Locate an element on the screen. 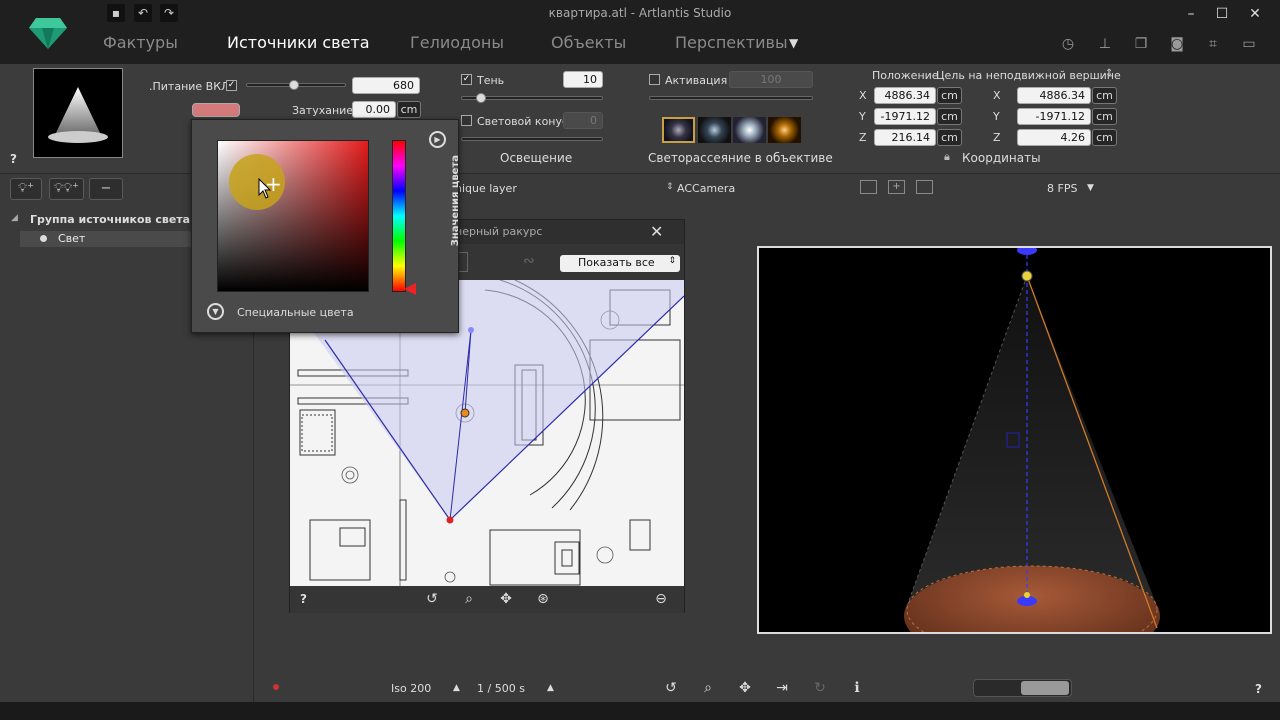 This screenshot has width=1280, height=720. shutter-up-icon: ▲ is located at coordinates (550, 688).